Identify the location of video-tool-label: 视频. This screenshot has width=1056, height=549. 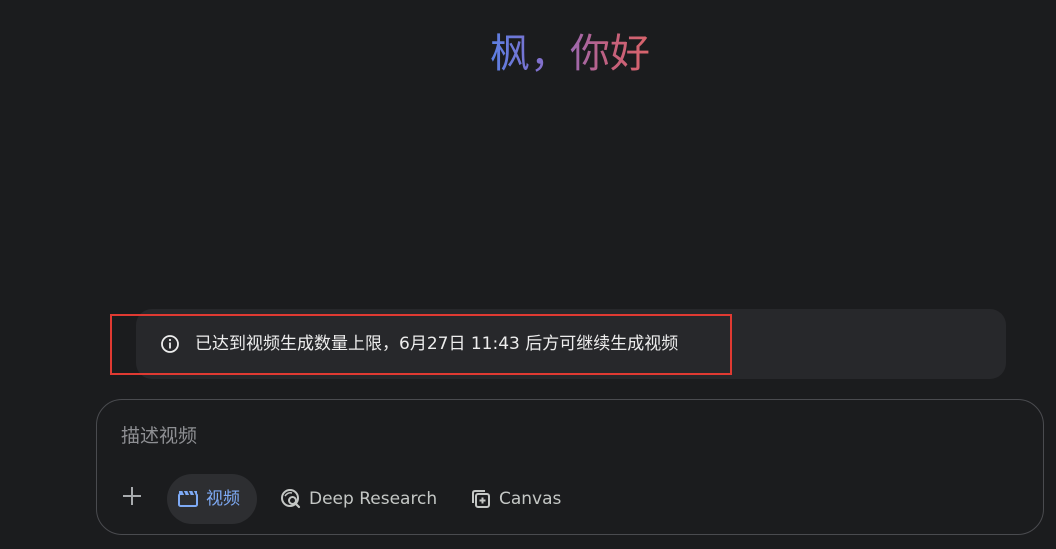
(223, 499).